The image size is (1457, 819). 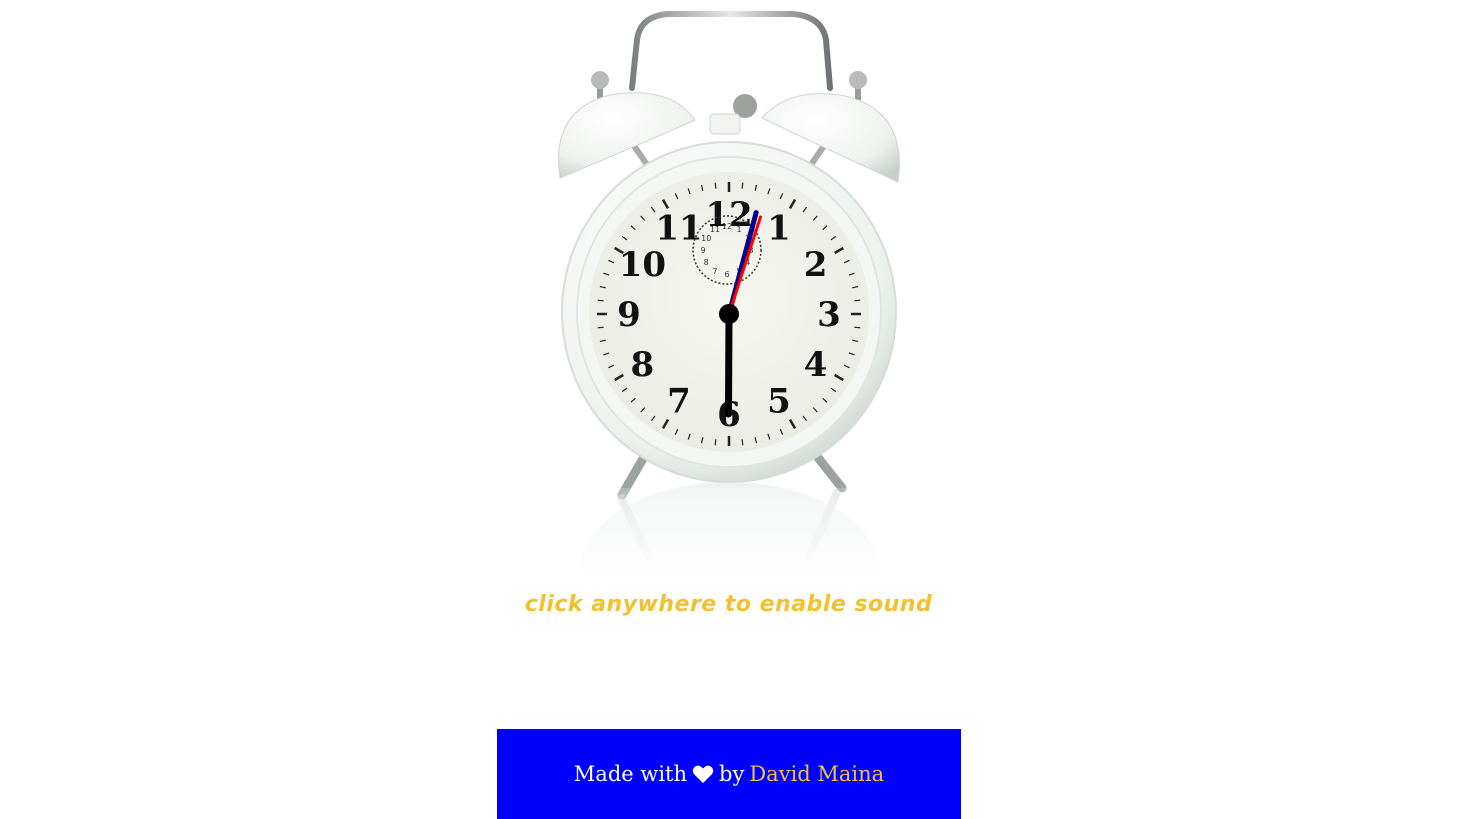 I want to click on sub-dial-number: 12, so click(x=727, y=226).